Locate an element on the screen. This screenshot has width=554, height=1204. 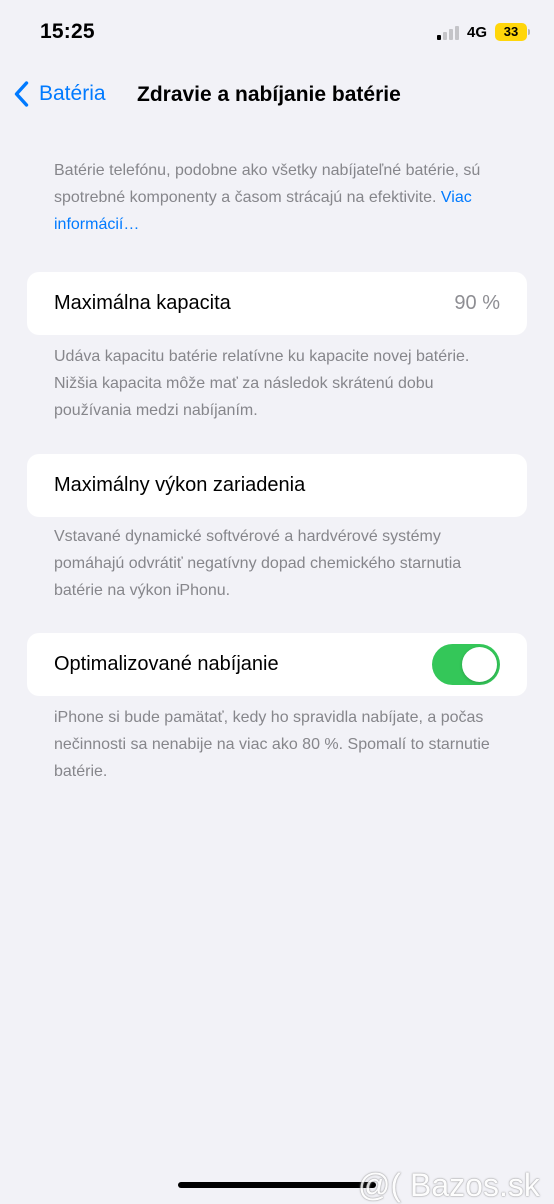
network-type: 4G is located at coordinates (477, 32).